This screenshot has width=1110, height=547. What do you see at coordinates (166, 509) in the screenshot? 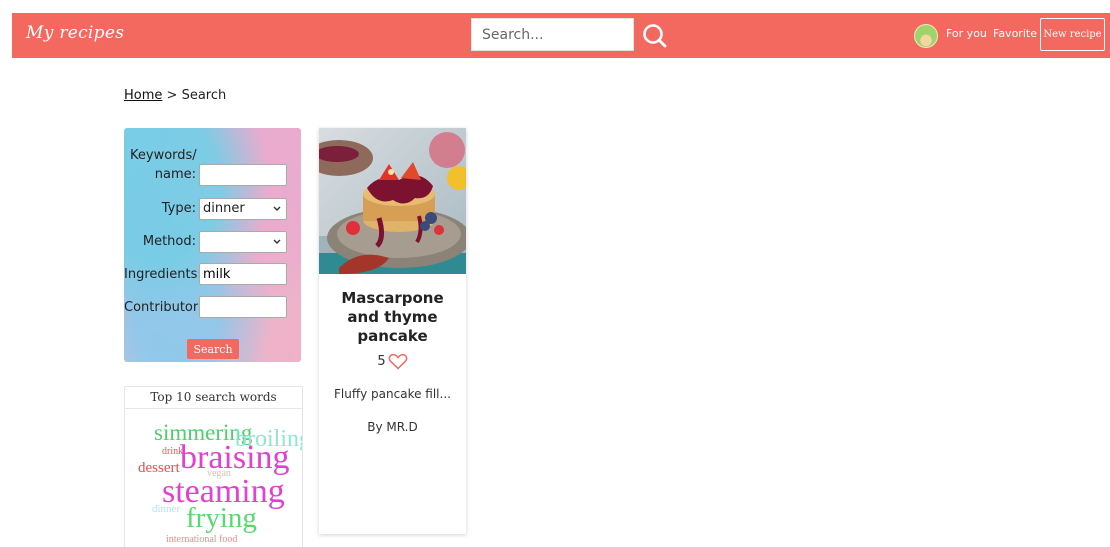
I see `word-cloud-word: dinner` at bounding box center [166, 509].